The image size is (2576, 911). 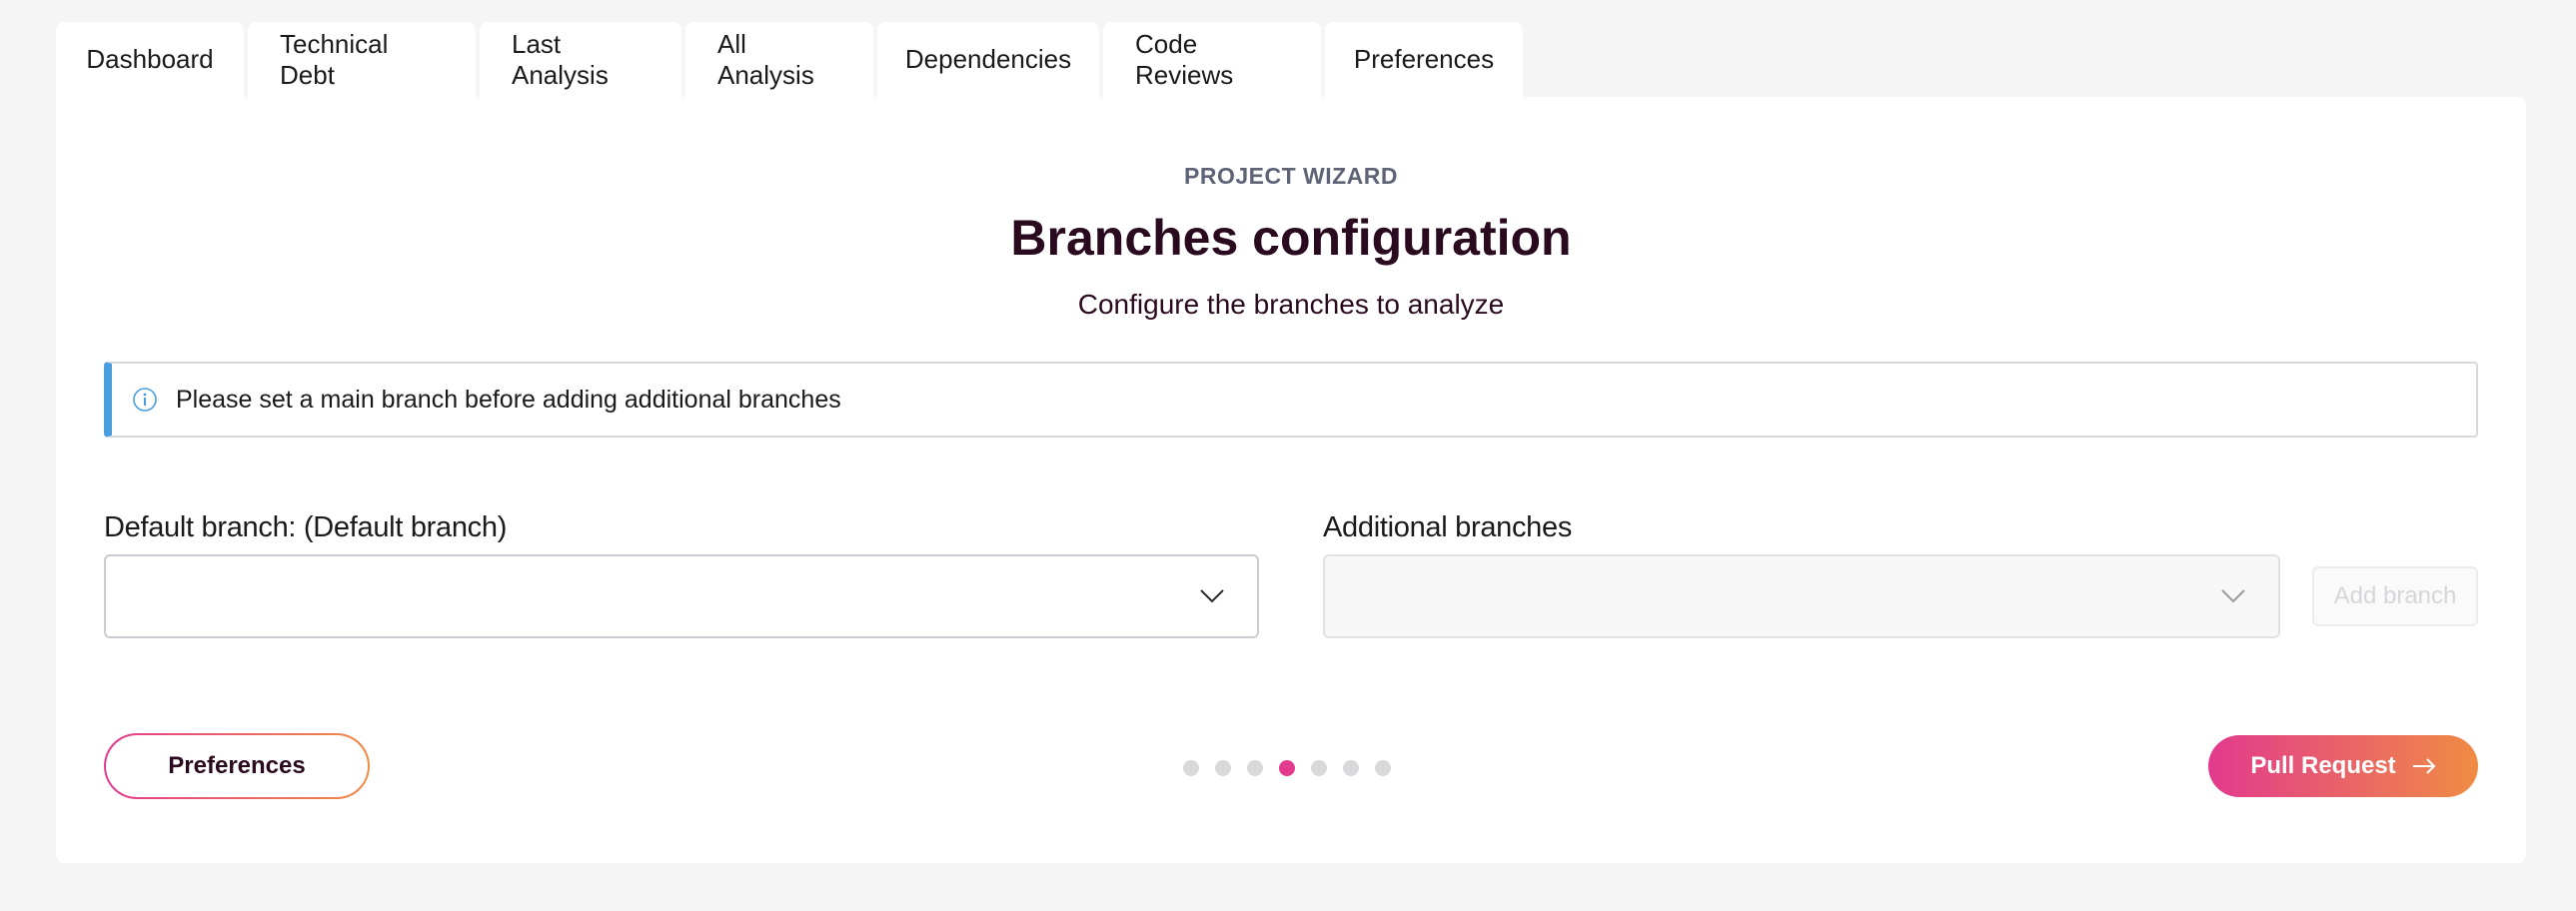 What do you see at coordinates (145, 400) in the screenshot?
I see `info-icon` at bounding box center [145, 400].